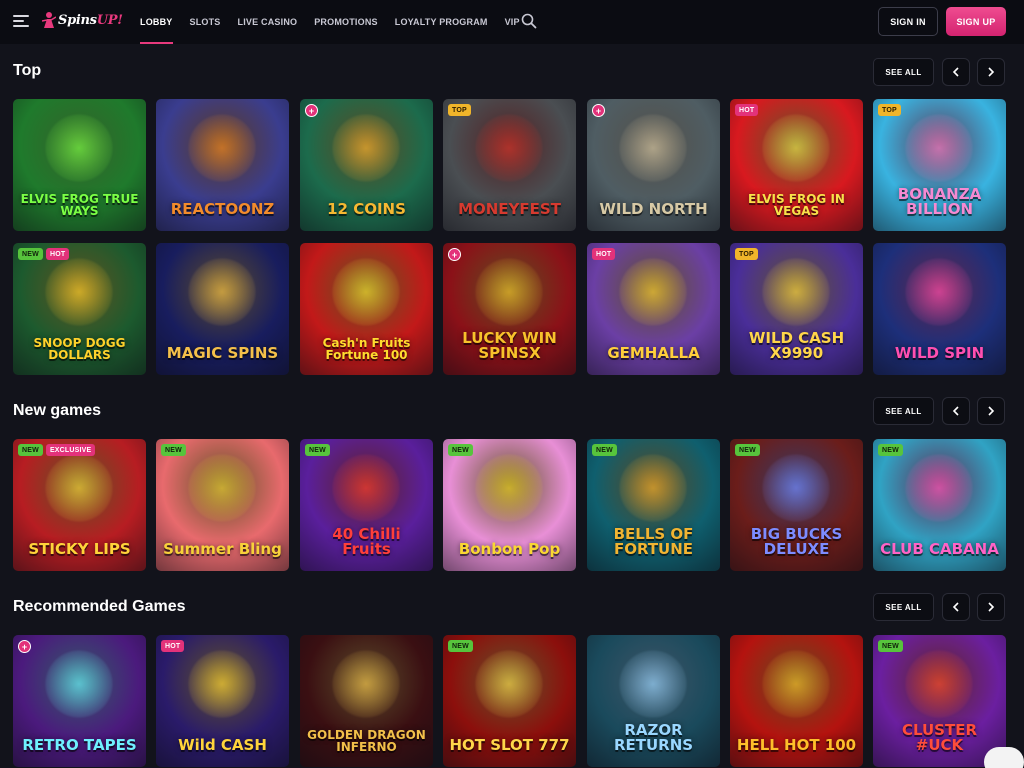  Describe the element at coordinates (653, 209) in the screenshot. I see `game-title: WILD NORTH` at that location.